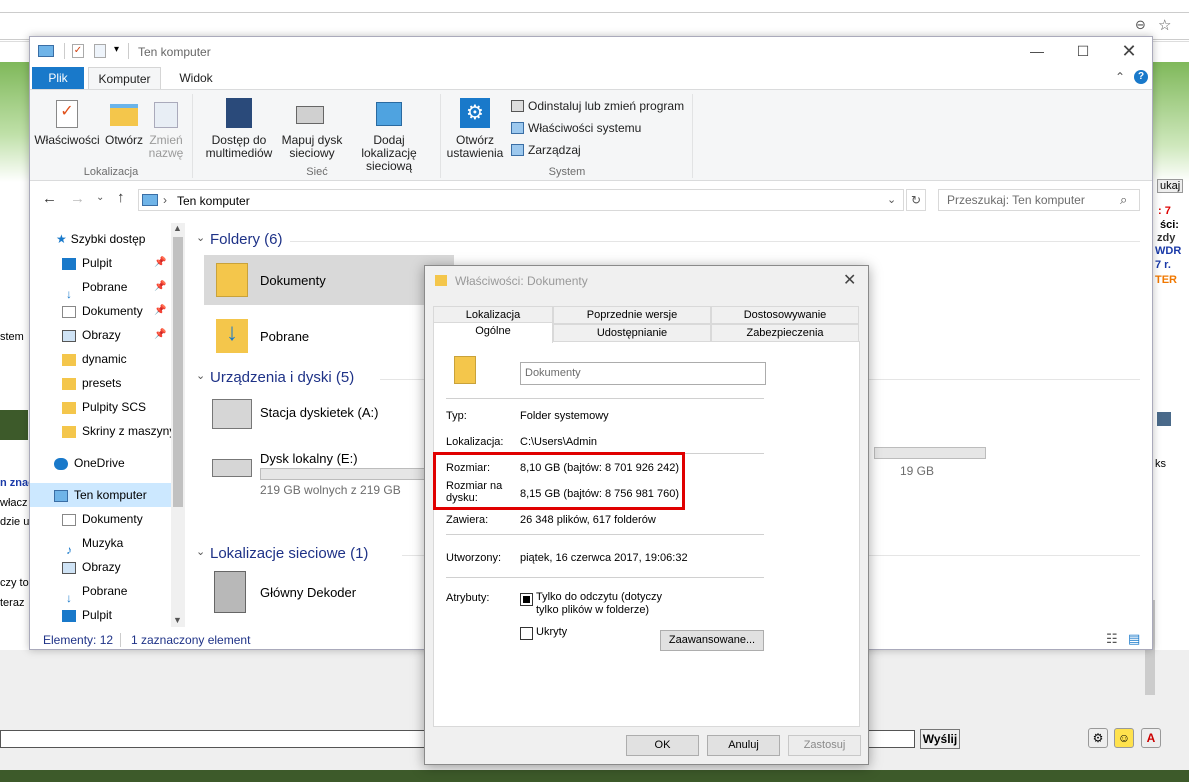  Describe the element at coordinates (87, 239) in the screenshot. I see `nav-quick-access: ★ Szybki dostęp` at that location.